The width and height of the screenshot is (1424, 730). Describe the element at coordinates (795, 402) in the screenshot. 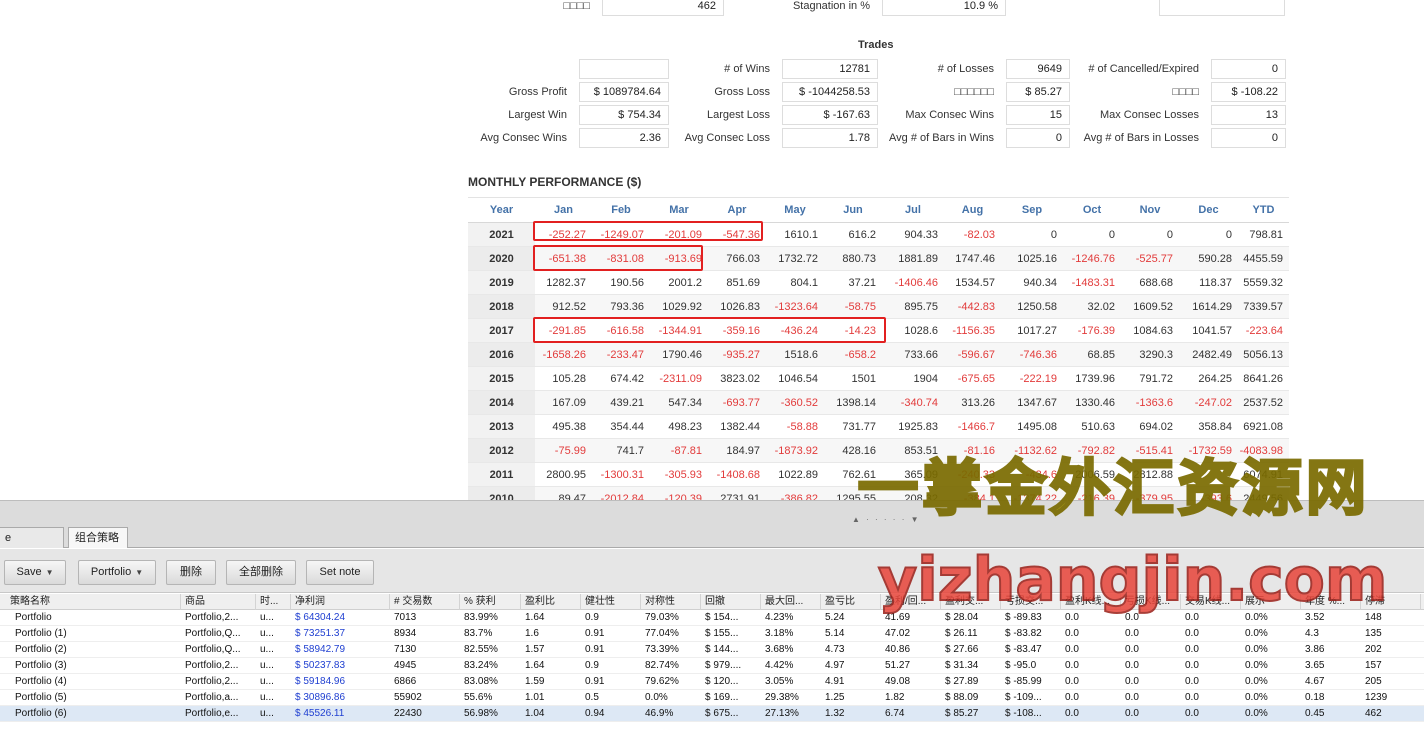

I see `monthly-value-cell: -360.52` at that location.